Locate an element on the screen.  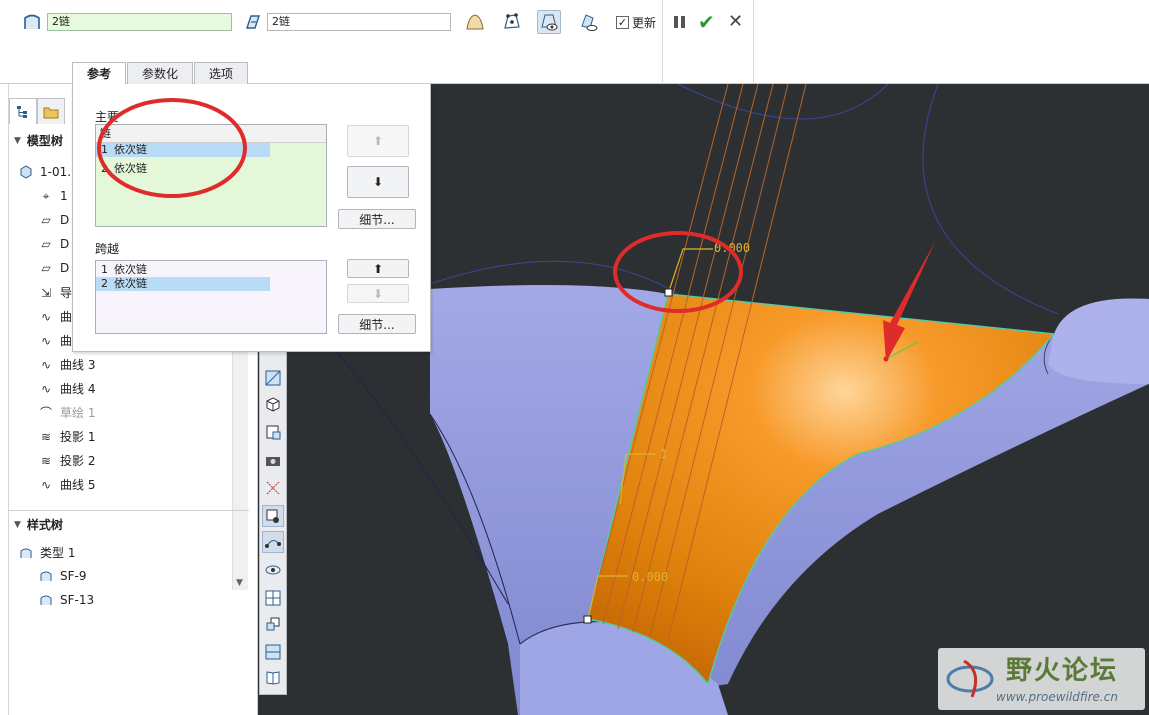
tree-item: ∿ 曲线 4 is located at coordinates (66, 388).